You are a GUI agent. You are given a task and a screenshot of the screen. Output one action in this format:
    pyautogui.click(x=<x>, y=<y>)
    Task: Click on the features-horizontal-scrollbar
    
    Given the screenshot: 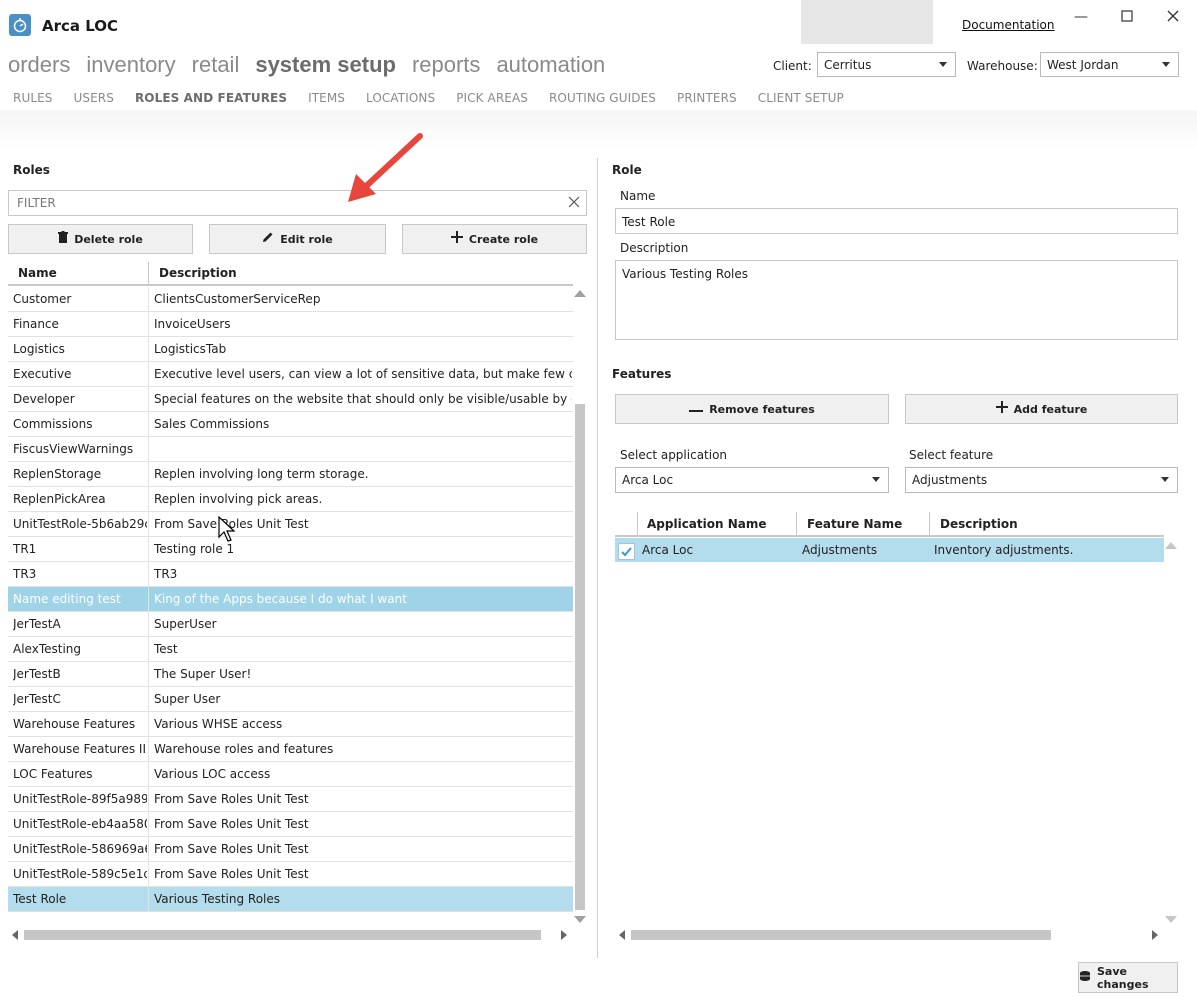 What is the action you would take?
    pyautogui.click(x=889, y=935)
    